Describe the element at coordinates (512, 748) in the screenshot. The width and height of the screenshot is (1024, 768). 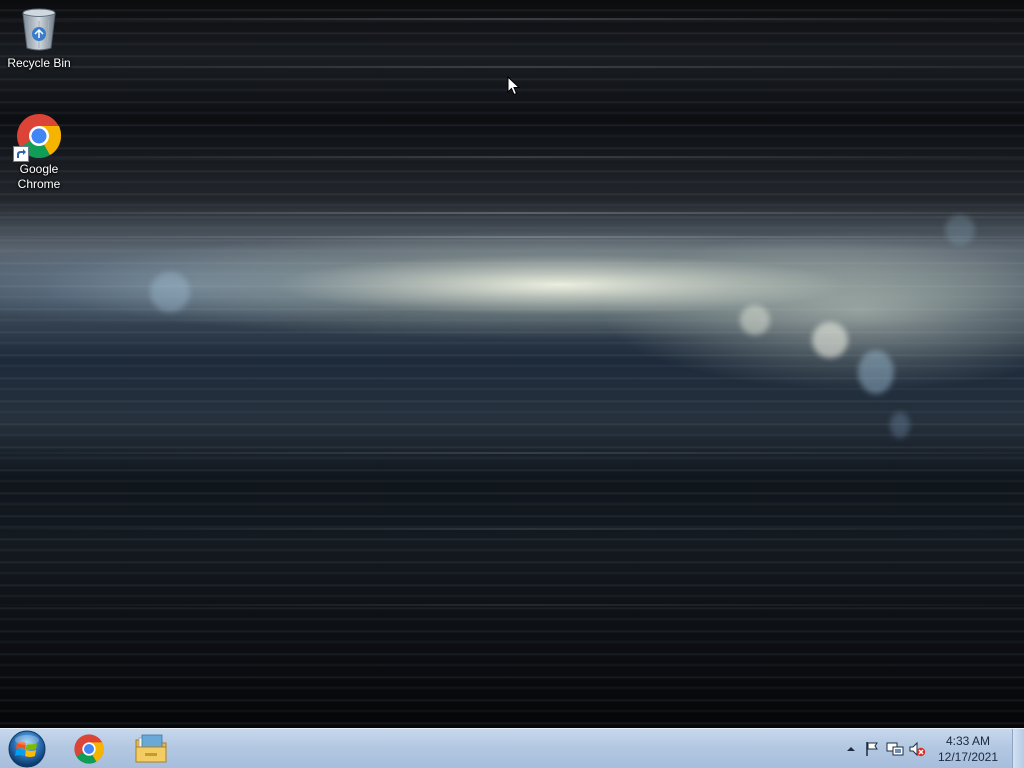
I see `taskbar: 4:33 AM 12/17/2021` at that location.